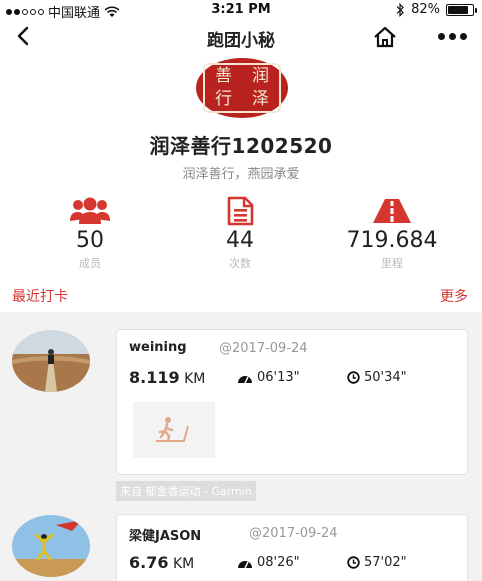  What do you see at coordinates (392, 263) in the screenshot?
I see `stat-distance-label: 里程` at bounding box center [392, 263].